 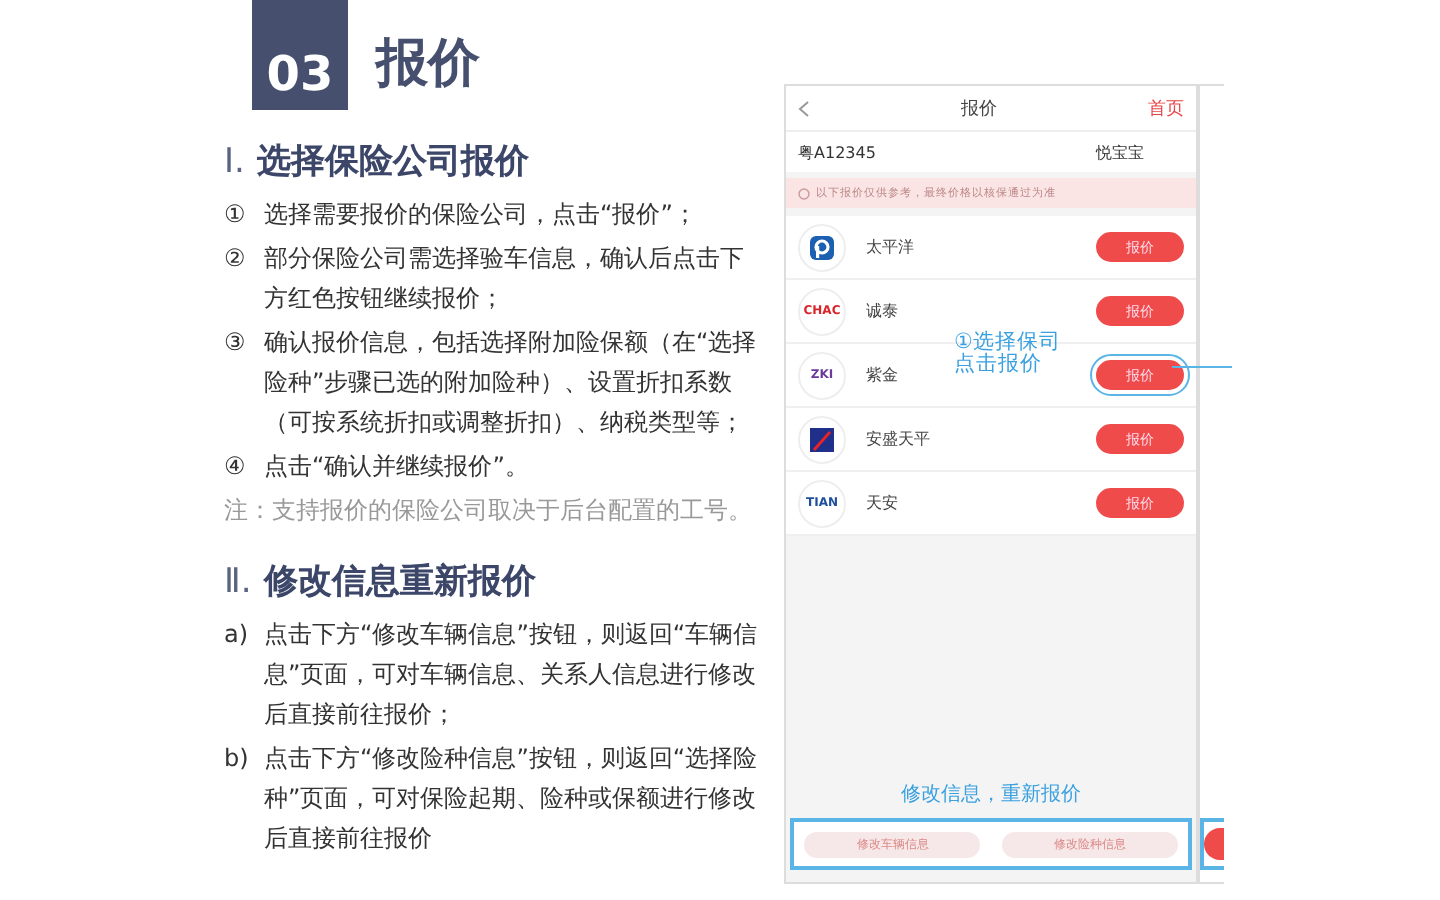 What do you see at coordinates (238, 582) in the screenshot?
I see `section-numeral: Ⅱ.` at bounding box center [238, 582].